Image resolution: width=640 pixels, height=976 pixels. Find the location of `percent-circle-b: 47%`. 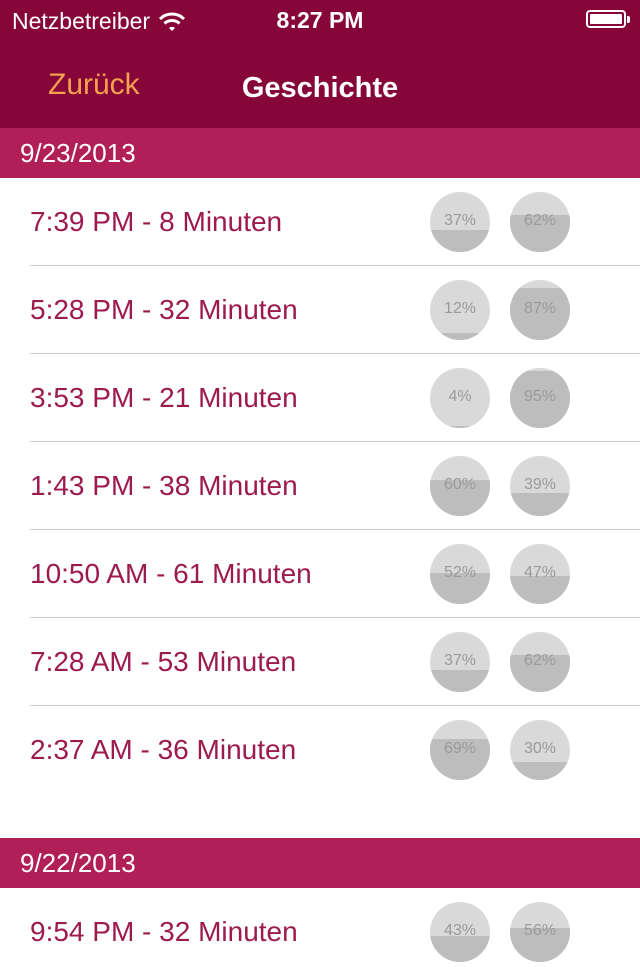

percent-circle-b: 47% is located at coordinates (540, 574).